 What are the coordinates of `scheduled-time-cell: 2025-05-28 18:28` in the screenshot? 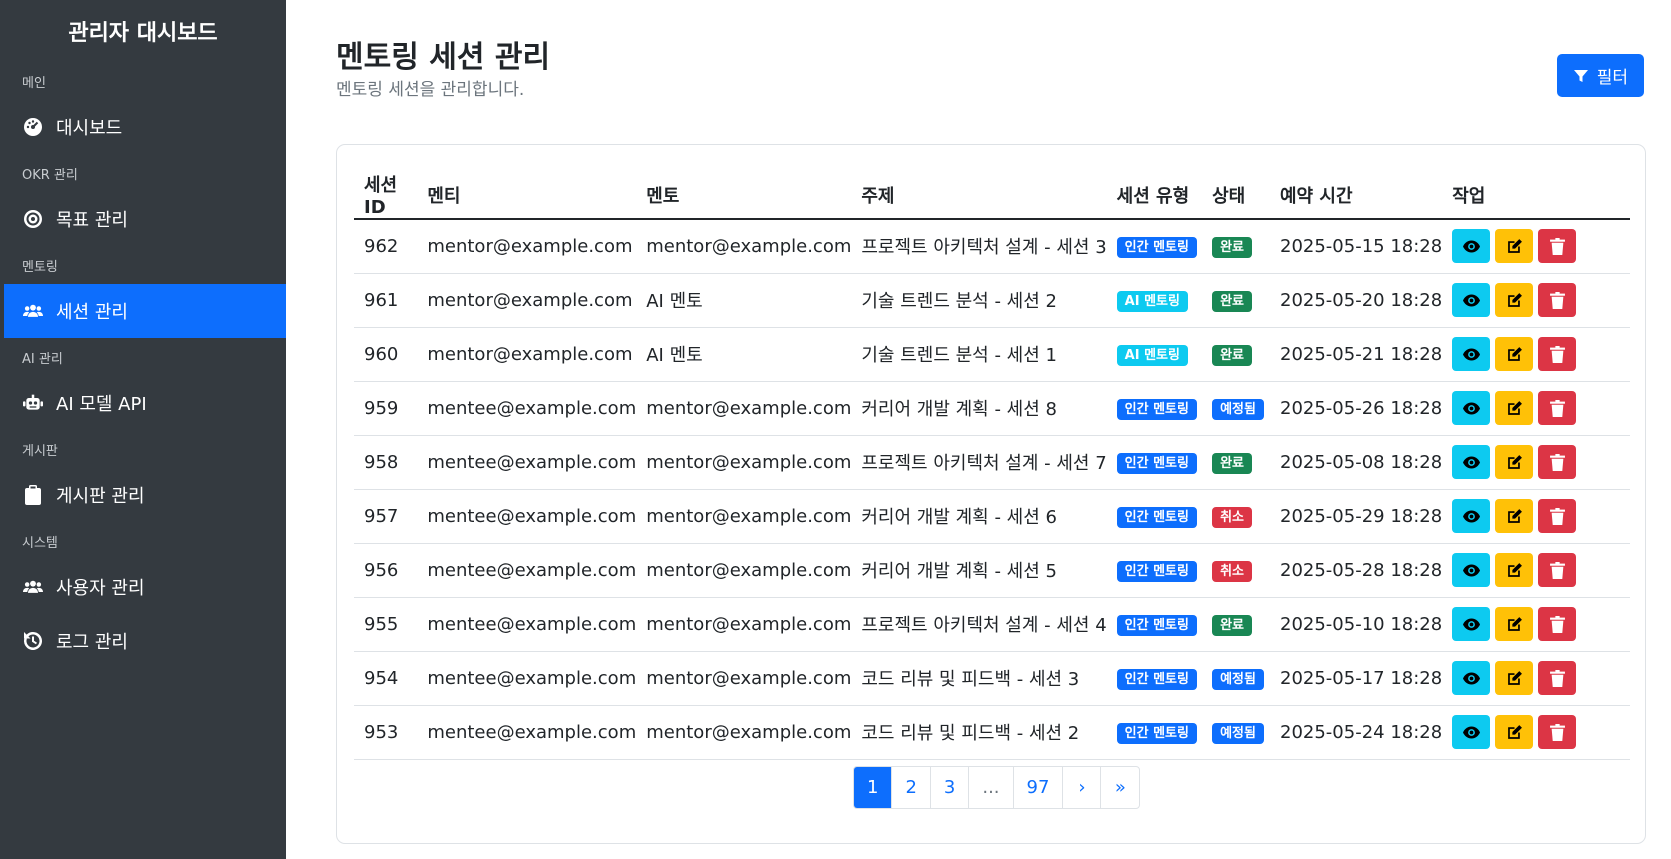 It's located at (1356, 570).